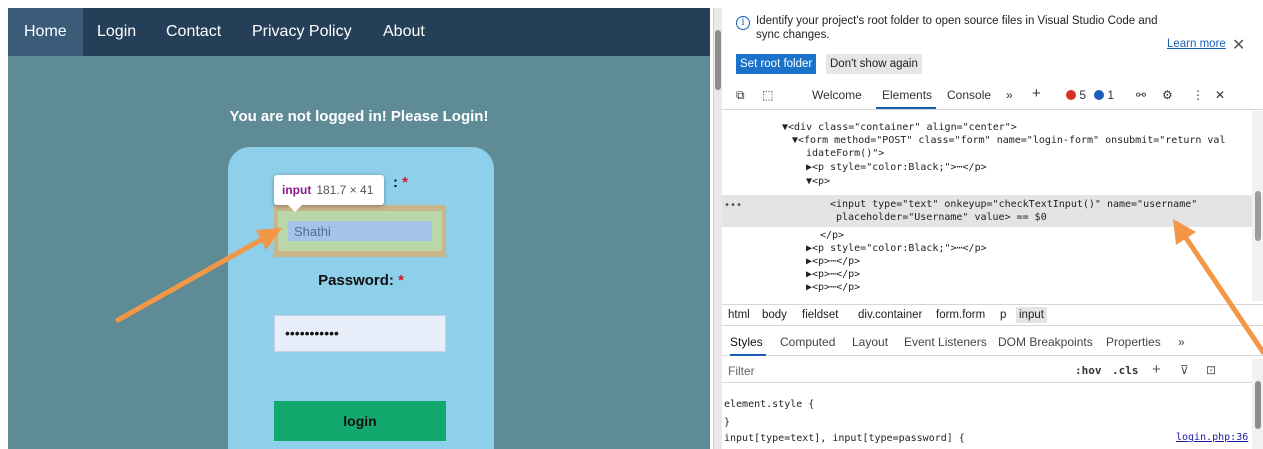 Image resolution: width=1263 pixels, height=449 pixels. I want to click on tab-properties: Properties, so click(1133, 342).